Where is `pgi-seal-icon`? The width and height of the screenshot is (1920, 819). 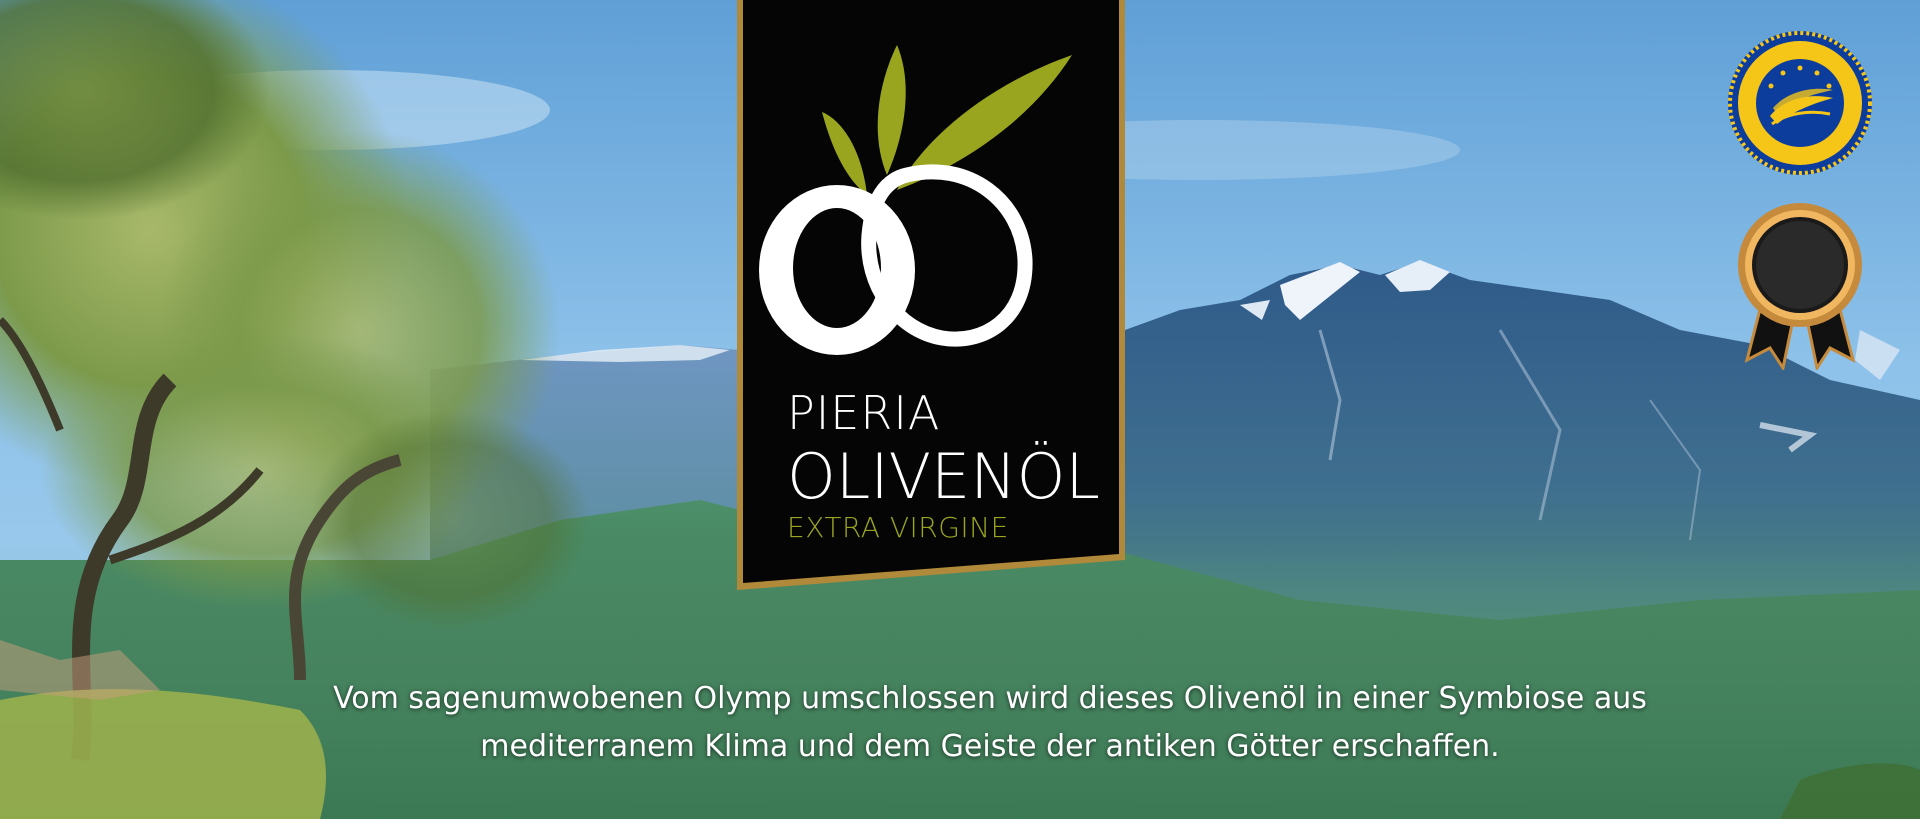
pgi-seal-icon is located at coordinates (1800, 103).